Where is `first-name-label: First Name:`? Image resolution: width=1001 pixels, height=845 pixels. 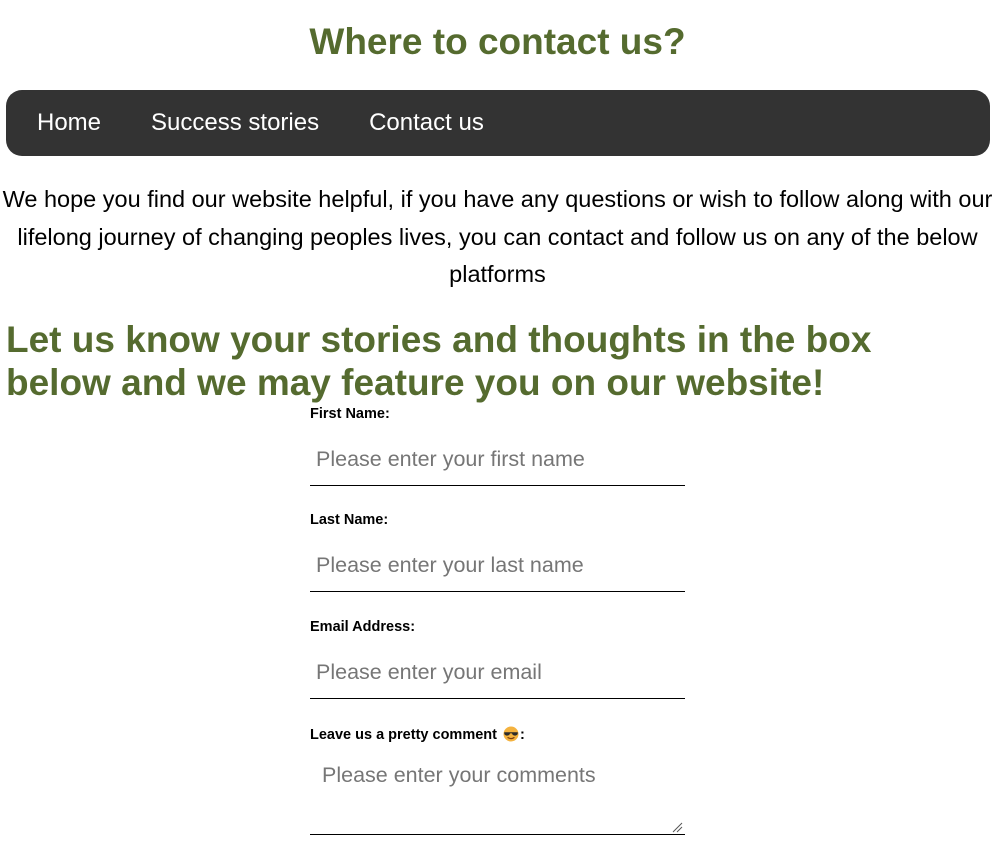
first-name-label: First Name: is located at coordinates (350, 414).